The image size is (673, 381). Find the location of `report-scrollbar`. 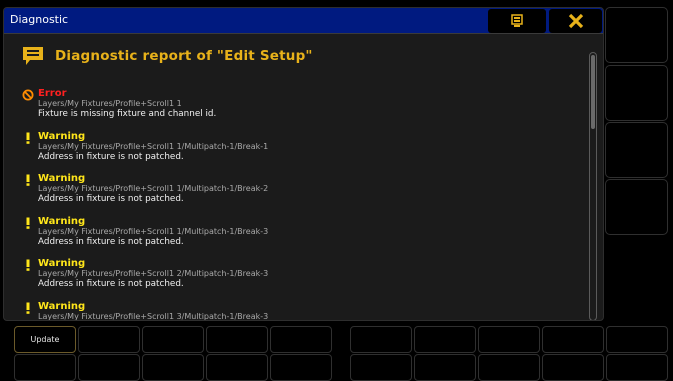

report-scrollbar is located at coordinates (593, 186).